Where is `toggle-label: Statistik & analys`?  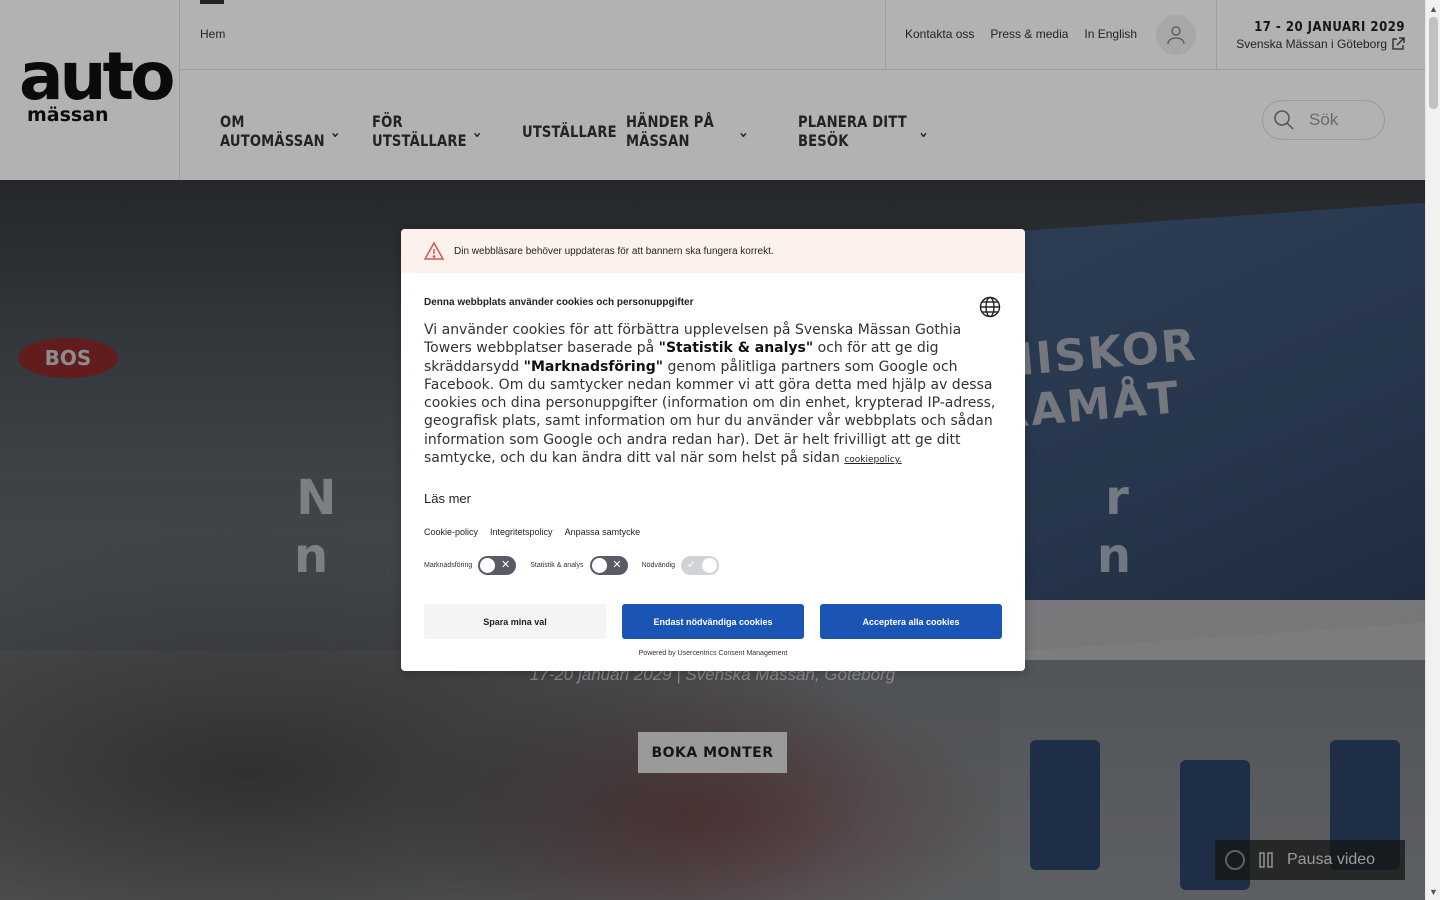
toggle-label: Statistik & analys is located at coordinates (557, 565).